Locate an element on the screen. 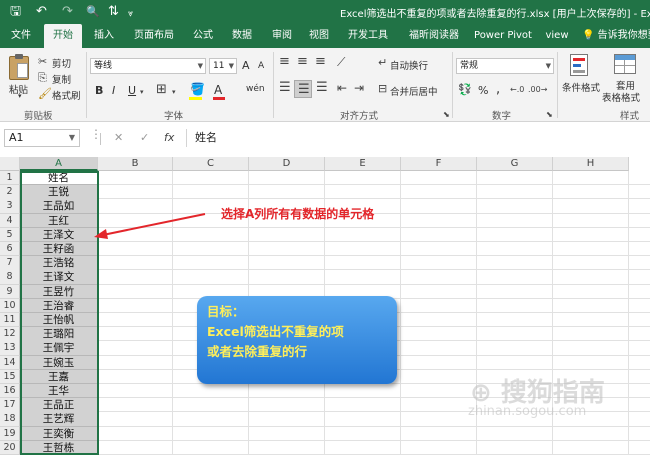 The image size is (650, 455). align-bottom-icon: ≡ is located at coordinates (320, 61).